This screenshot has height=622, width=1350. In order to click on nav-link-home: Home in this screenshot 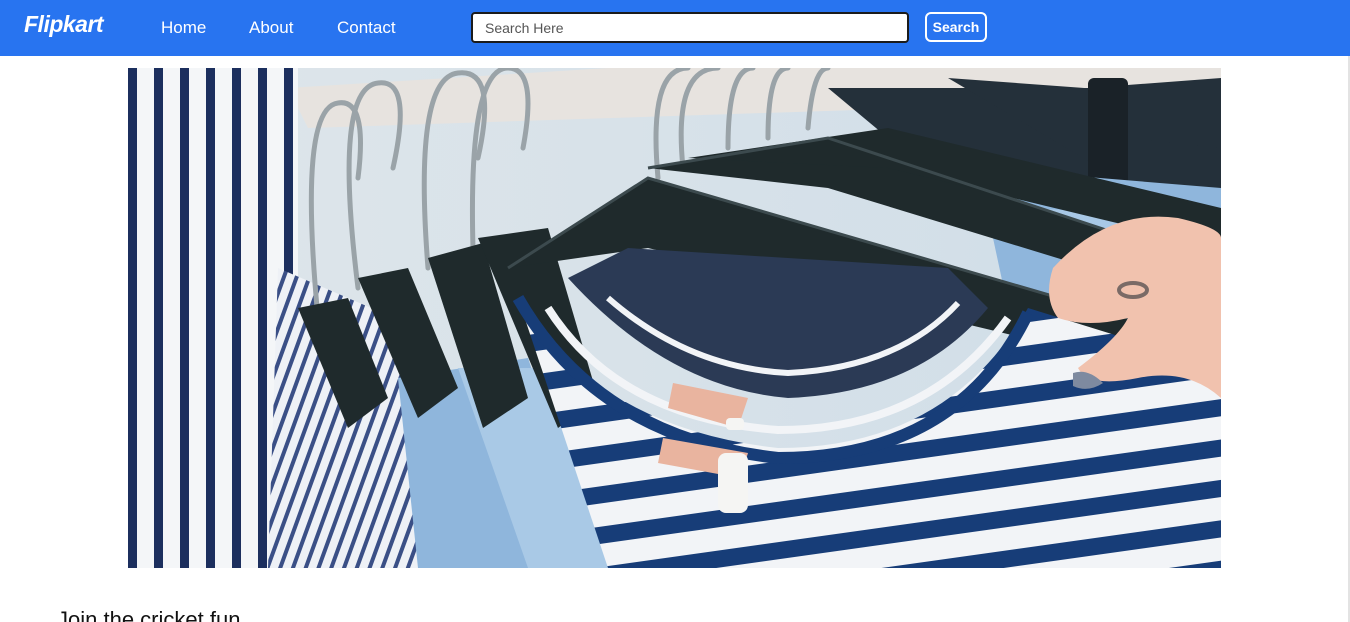, I will do `click(183, 28)`.